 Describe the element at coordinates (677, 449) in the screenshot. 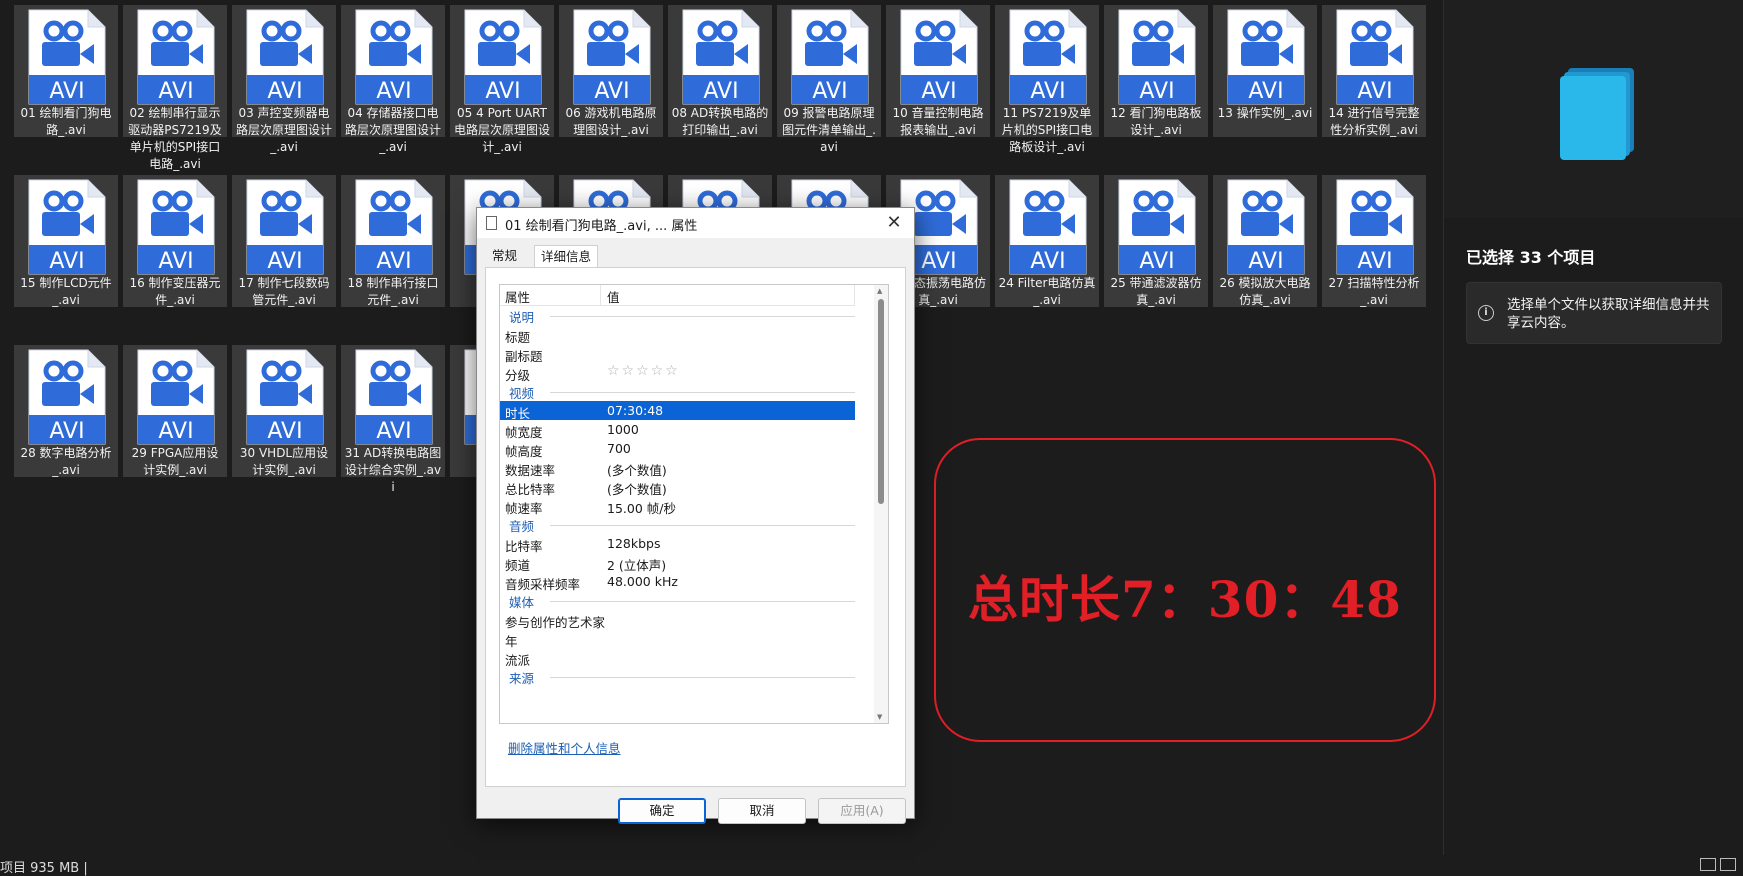

I see `property-row: 帧高度 700` at that location.